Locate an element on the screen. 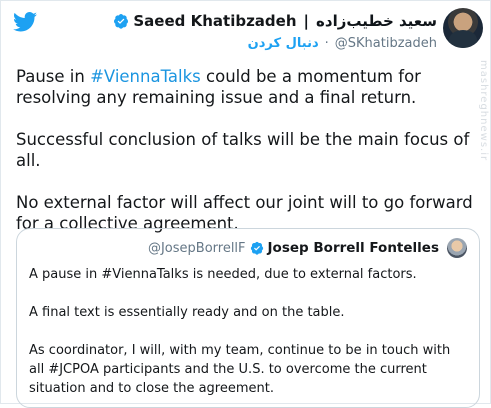 Image resolution: width=491 pixels, height=408 pixels. tweet-text-segment: Pause in is located at coordinates (53, 76).